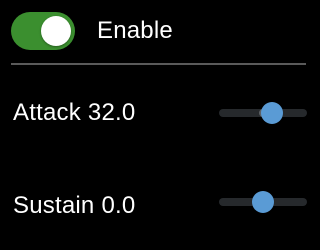 This screenshot has height=250, width=320. What do you see at coordinates (54, 205) in the screenshot?
I see `sustain-name: Sustain` at bounding box center [54, 205].